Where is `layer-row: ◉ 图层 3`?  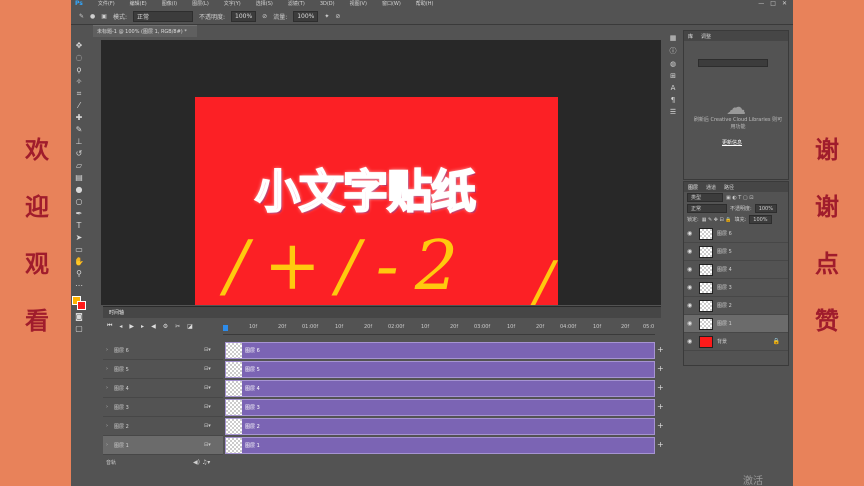 layer-row: ◉ 图层 3 is located at coordinates (736, 288).